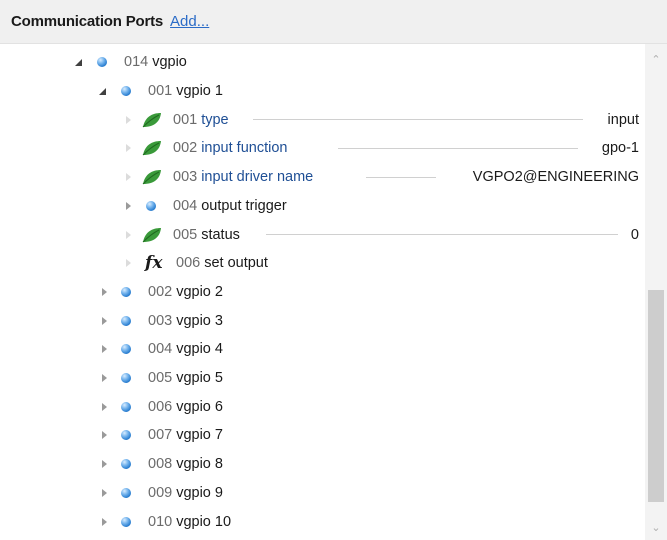 Image resolution: width=667 pixels, height=540 pixels. I want to click on tree-node-type: 001 type input, so click(322, 119).